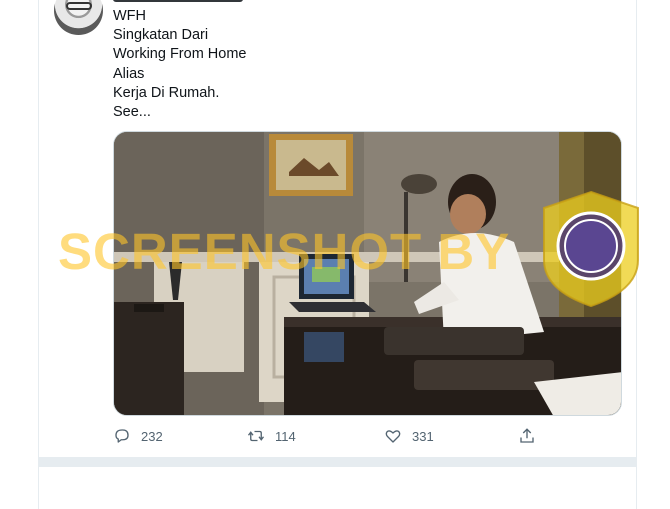  What do you see at coordinates (328, 437) in the screenshot?
I see `tweet-actions: 232 114 331` at bounding box center [328, 437].